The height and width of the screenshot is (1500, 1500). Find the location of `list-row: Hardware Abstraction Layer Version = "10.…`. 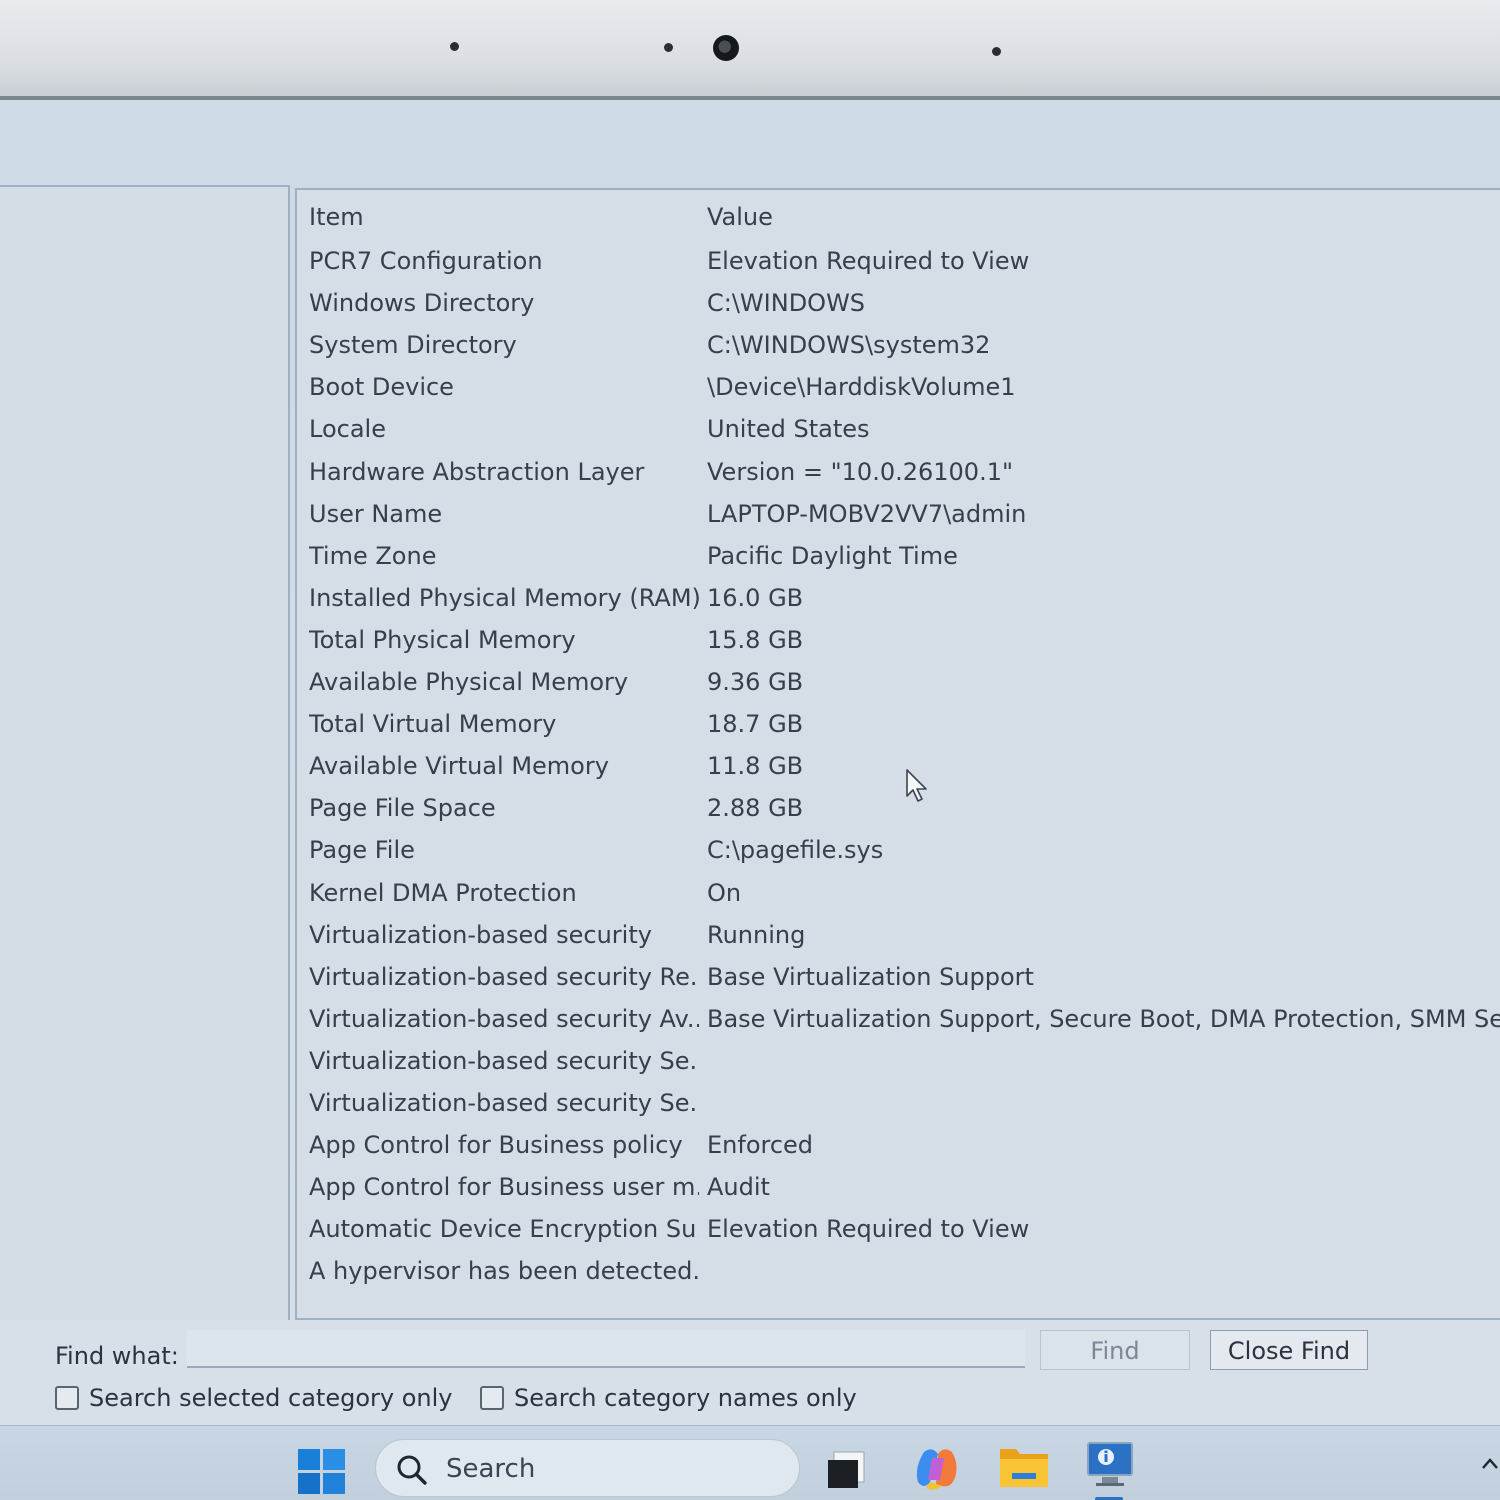

list-row: Hardware Abstraction Layer Version = "10.… is located at coordinates (898, 472).